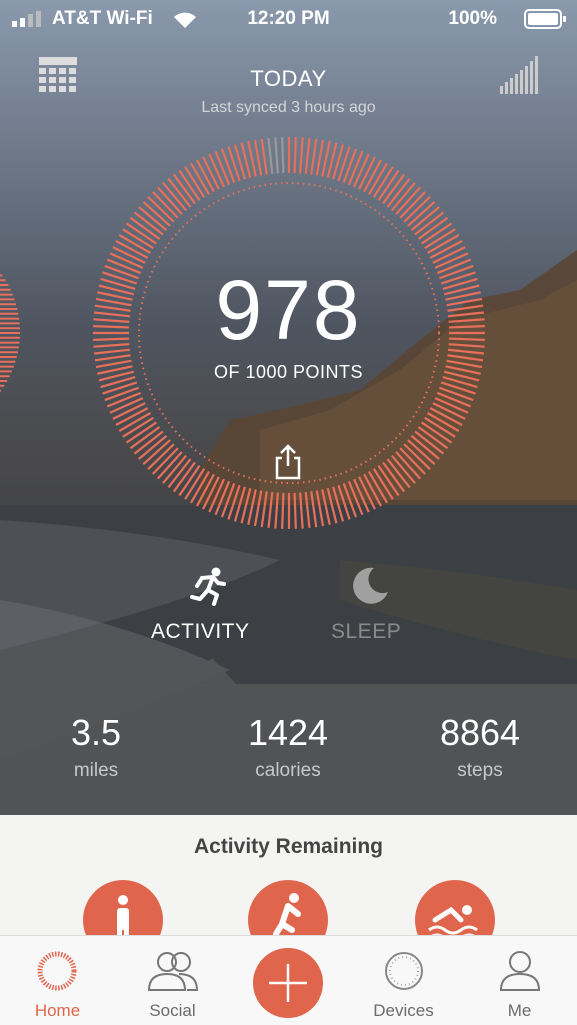 This screenshot has height=1025, width=577. What do you see at coordinates (288, 732) in the screenshot?
I see `stat-value: 1424` at bounding box center [288, 732].